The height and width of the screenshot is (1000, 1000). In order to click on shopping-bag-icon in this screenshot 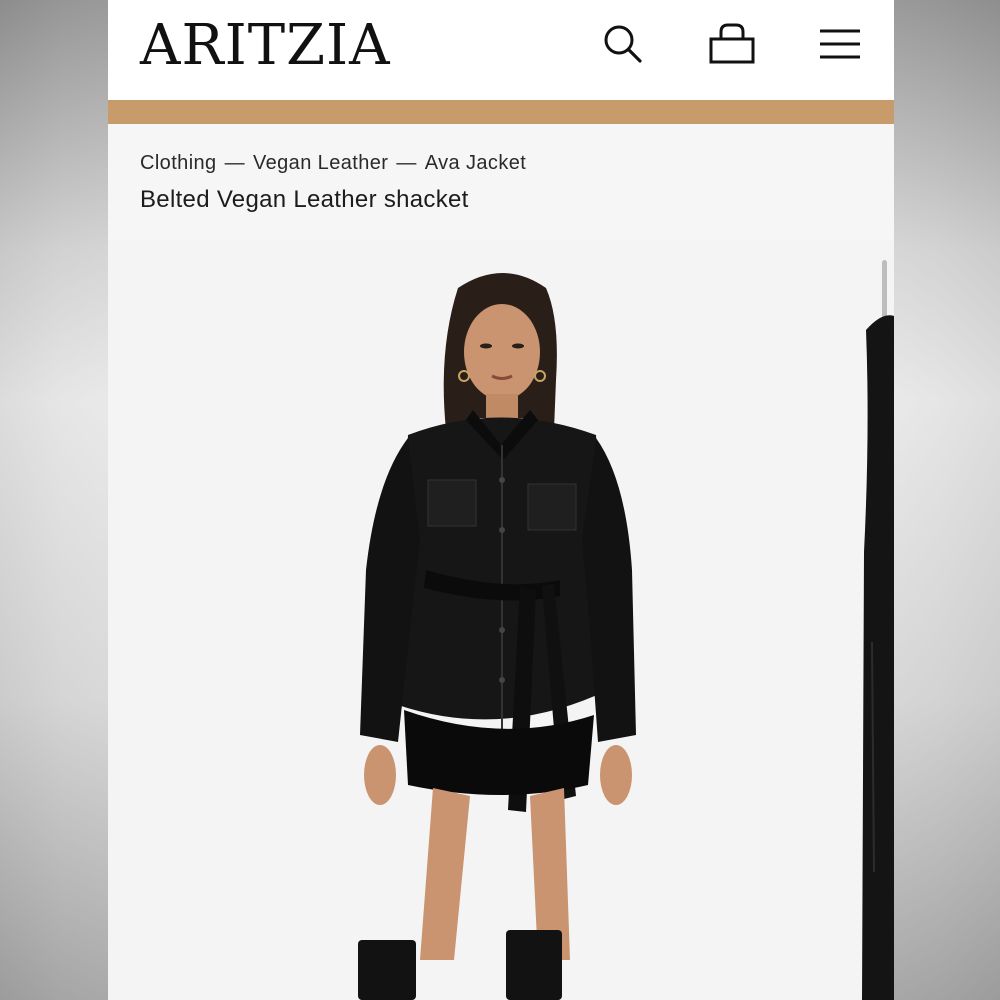, I will do `click(731, 44)`.